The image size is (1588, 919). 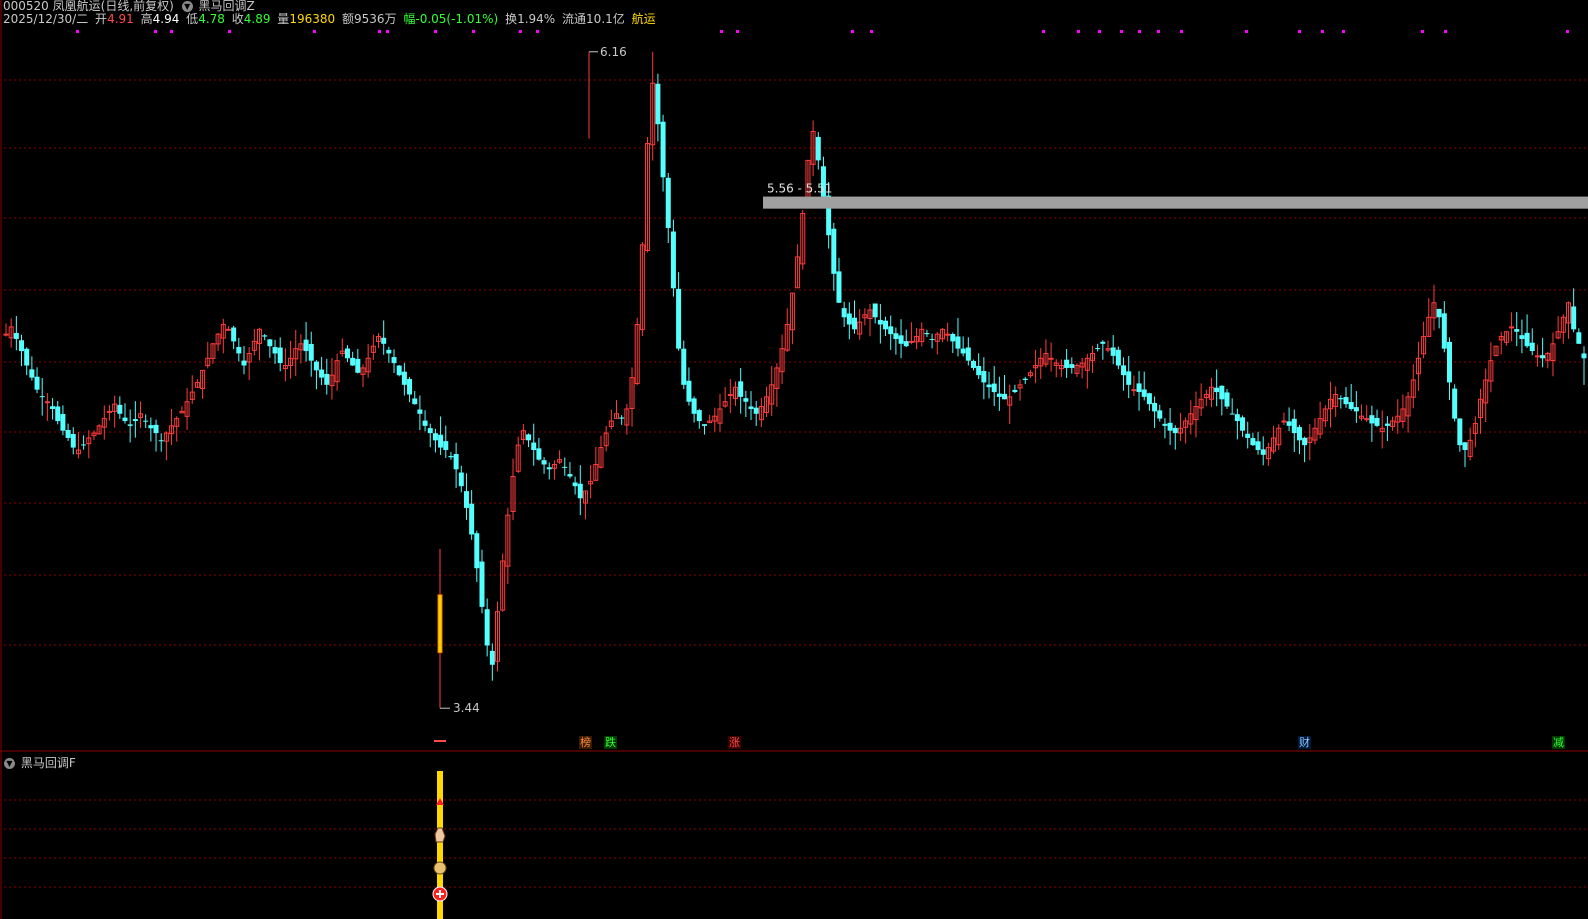 What do you see at coordinates (644, 19) in the screenshot?
I see `quote-sector: 航运` at bounding box center [644, 19].